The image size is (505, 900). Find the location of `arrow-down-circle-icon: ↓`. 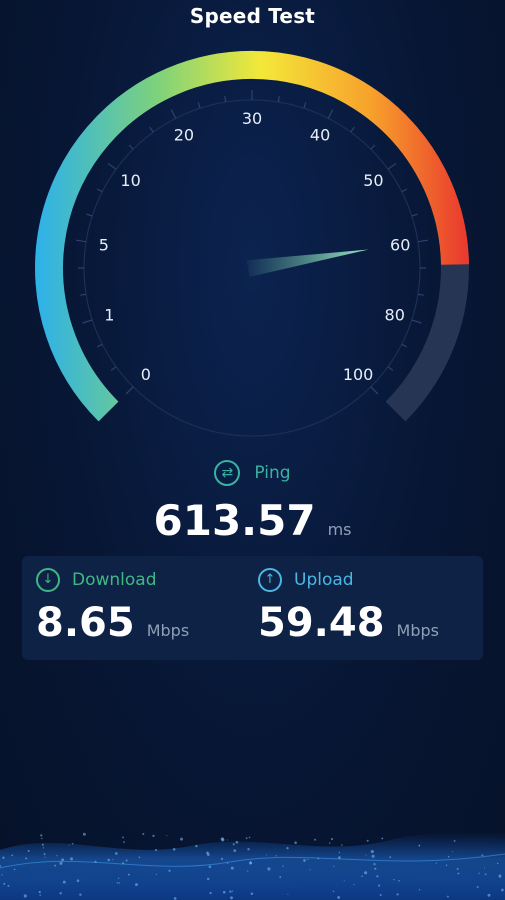

arrow-down-circle-icon: ↓ is located at coordinates (48, 580).